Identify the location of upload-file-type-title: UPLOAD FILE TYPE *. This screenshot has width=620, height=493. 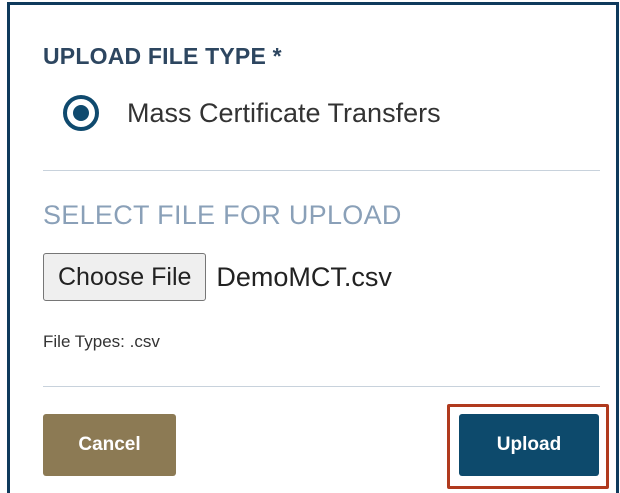
(162, 56).